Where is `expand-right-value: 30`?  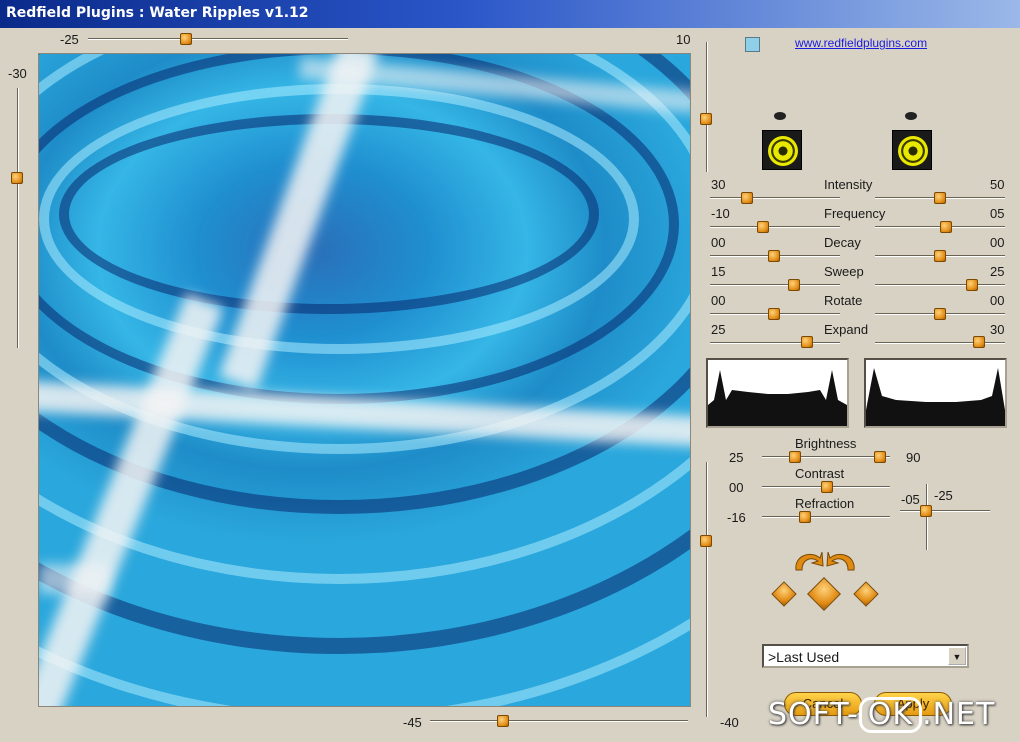 expand-right-value: 30 is located at coordinates (997, 329).